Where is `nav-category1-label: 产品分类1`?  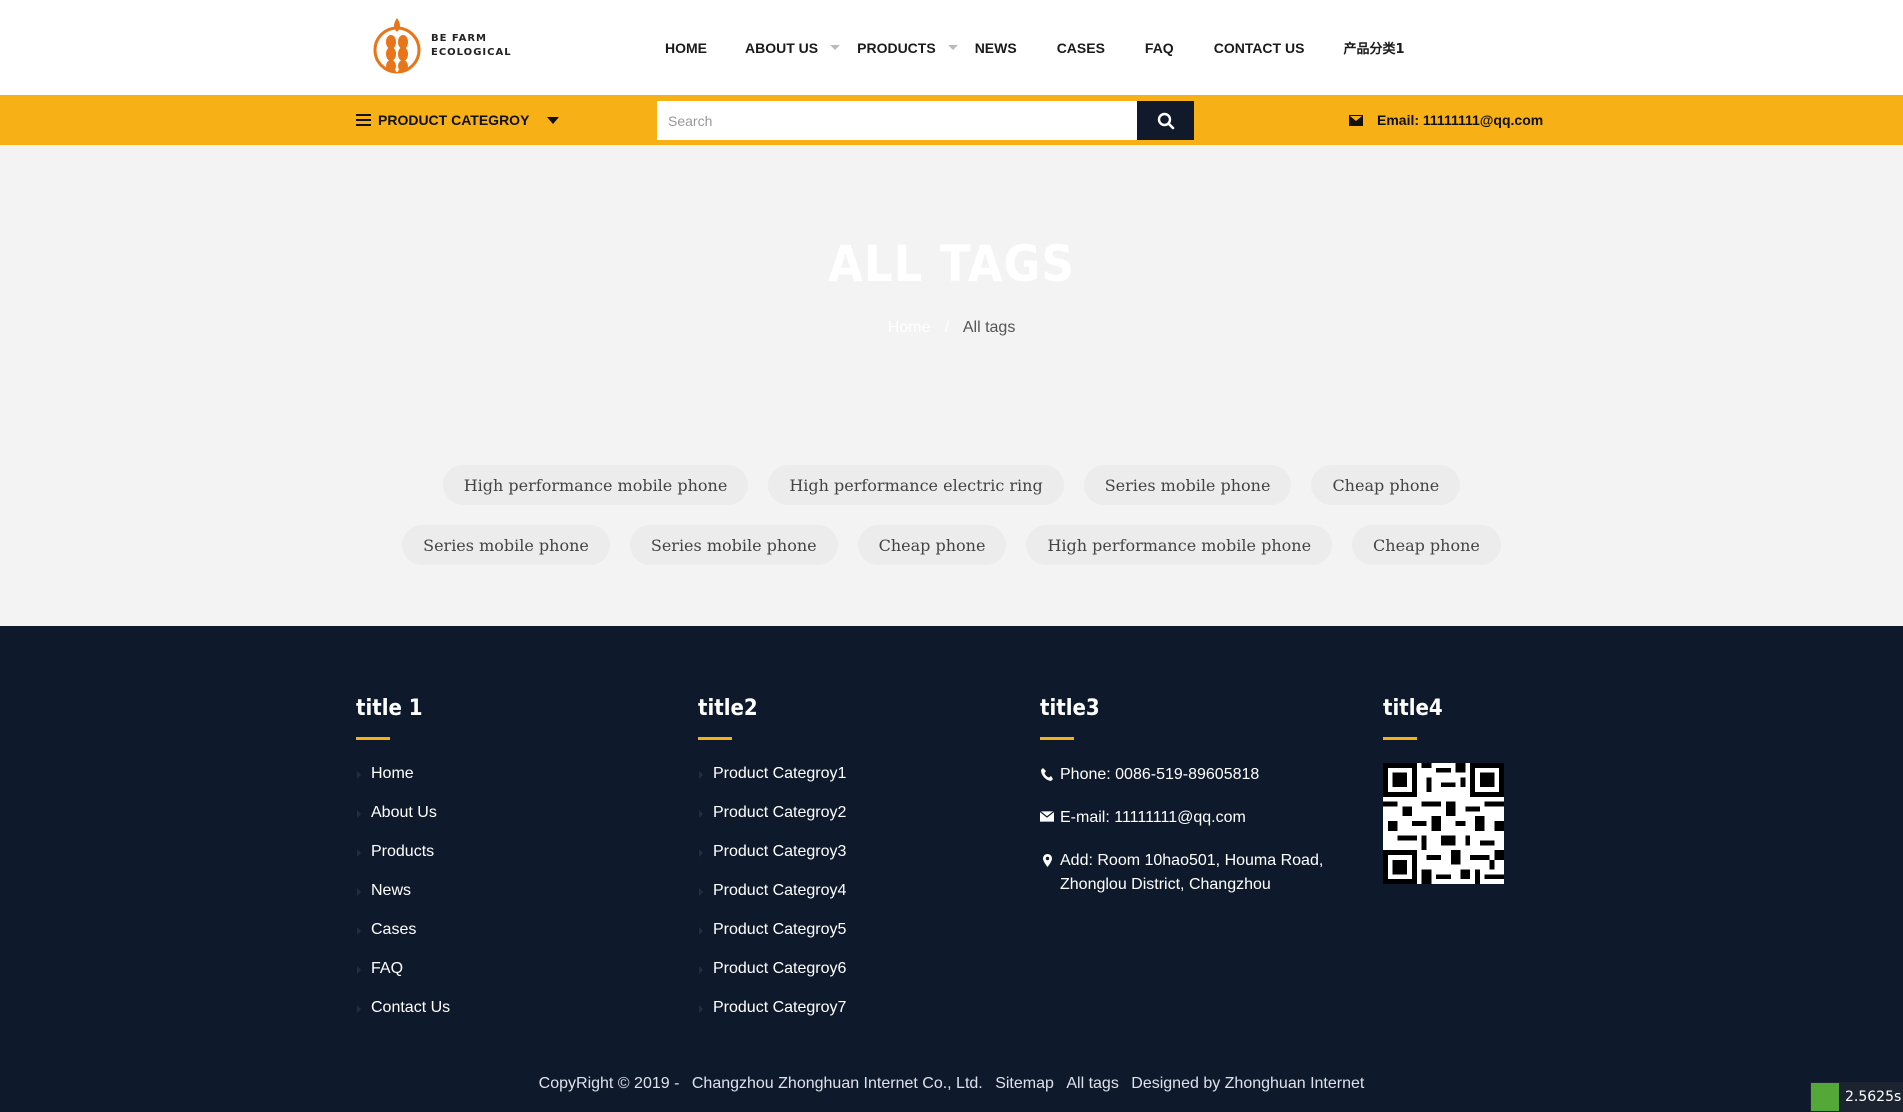
nav-category1-label: 产品分类1 is located at coordinates (1374, 49).